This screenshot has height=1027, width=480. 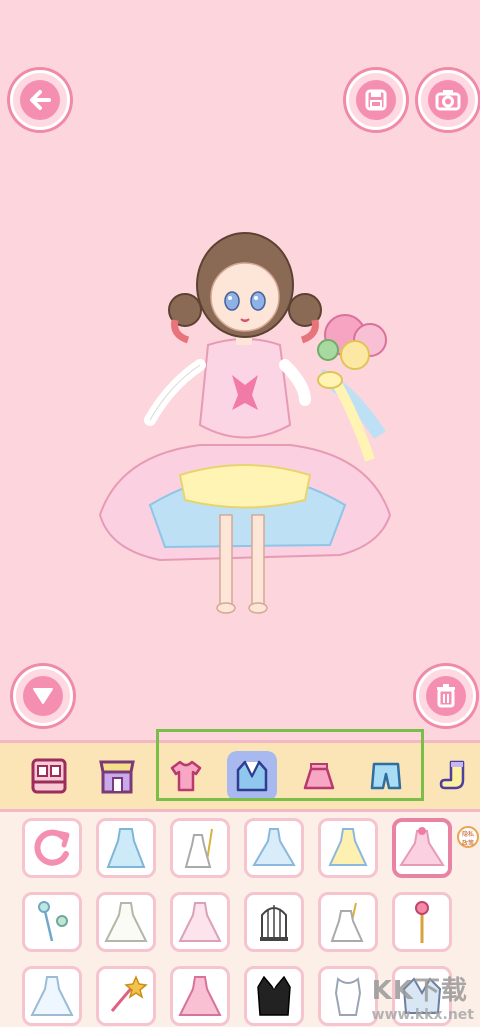 I want to click on wardrobe-icon, so click(x=49, y=776).